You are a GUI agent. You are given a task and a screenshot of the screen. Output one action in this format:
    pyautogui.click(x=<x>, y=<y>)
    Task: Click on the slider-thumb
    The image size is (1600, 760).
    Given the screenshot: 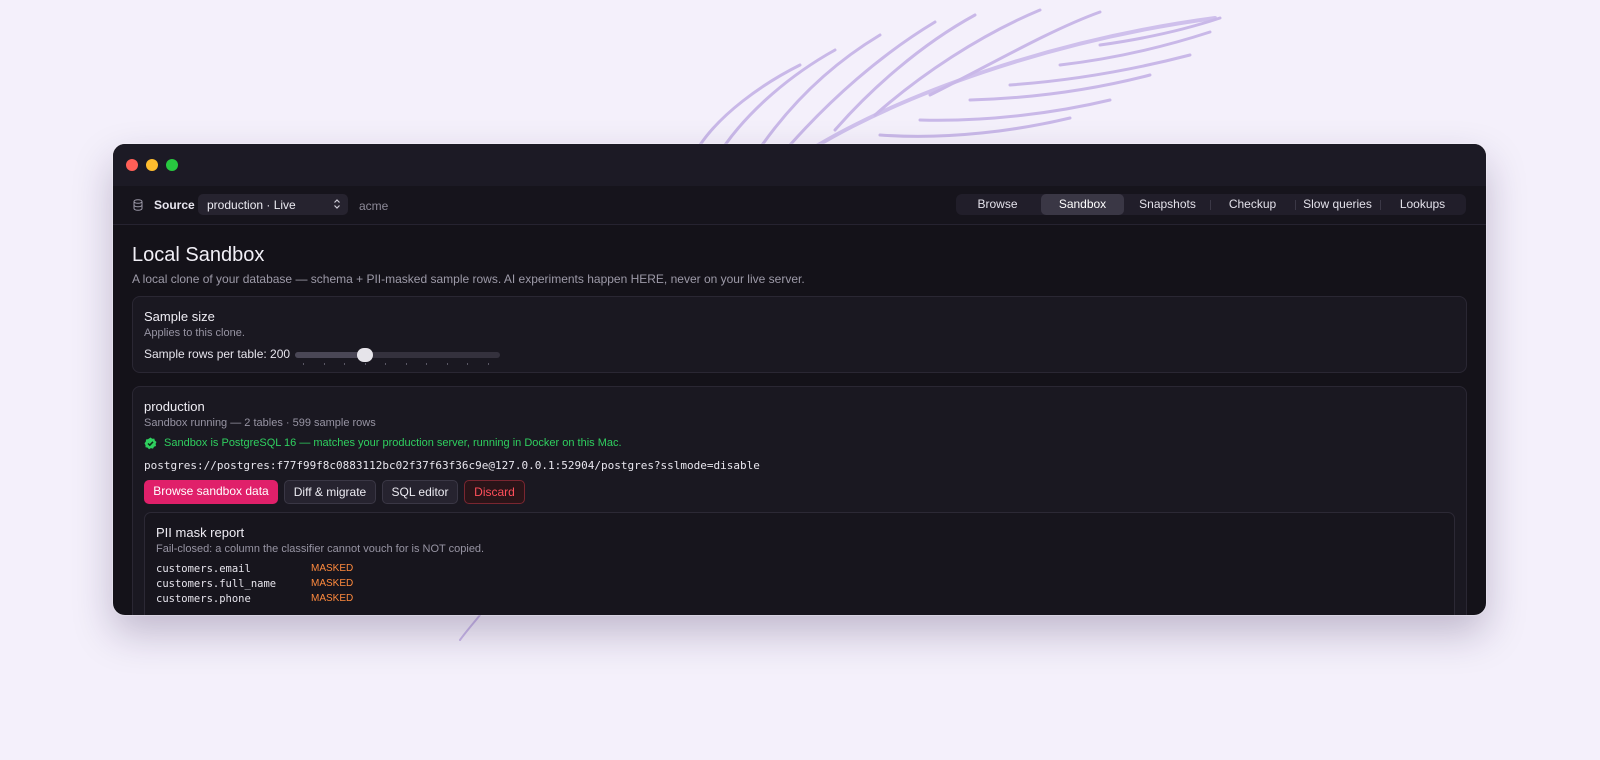 What is the action you would take?
    pyautogui.click(x=364, y=355)
    